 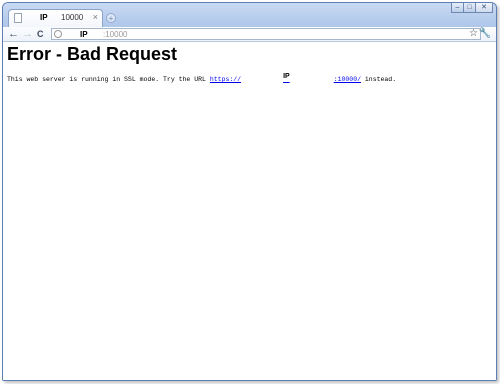 I want to click on wrench-menu-icon: 🔧, so click(x=485, y=34).